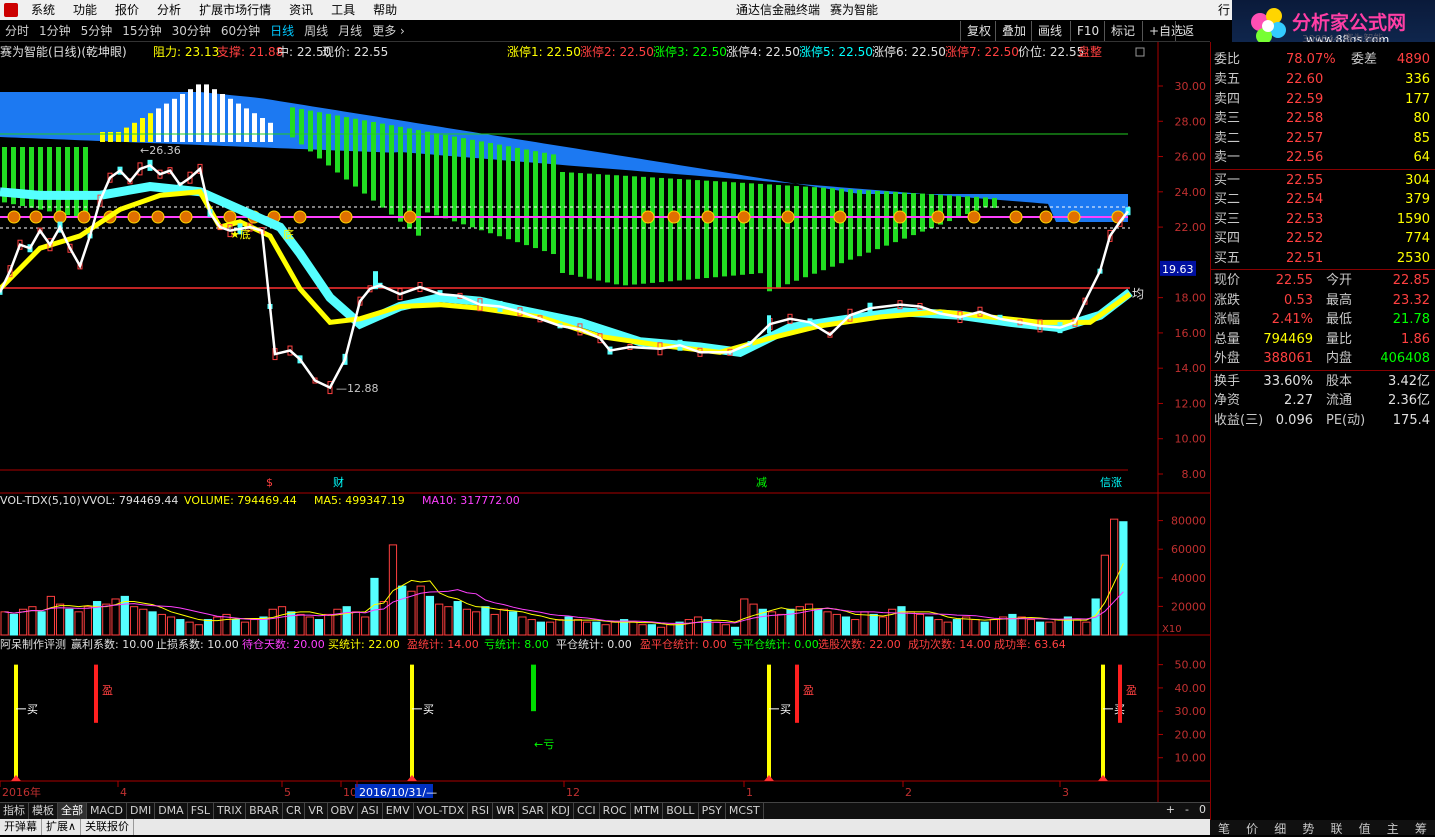 The width and height of the screenshot is (1435, 837). Describe the element at coordinates (343, 811) in the screenshot. I see `indicator-tab: OBV` at that location.